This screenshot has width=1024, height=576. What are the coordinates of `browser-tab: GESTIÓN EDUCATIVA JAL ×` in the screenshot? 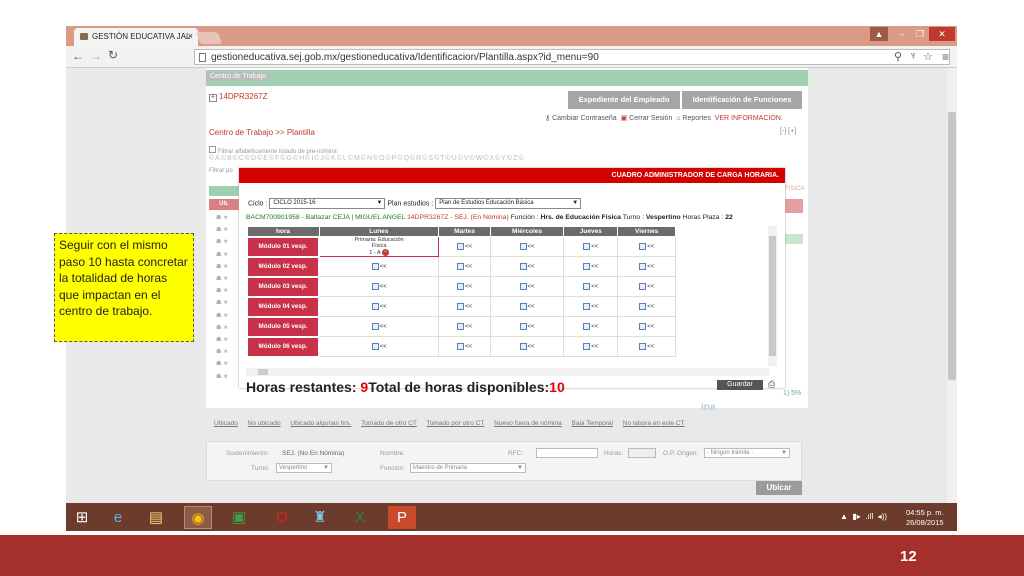 It's located at (136, 37).